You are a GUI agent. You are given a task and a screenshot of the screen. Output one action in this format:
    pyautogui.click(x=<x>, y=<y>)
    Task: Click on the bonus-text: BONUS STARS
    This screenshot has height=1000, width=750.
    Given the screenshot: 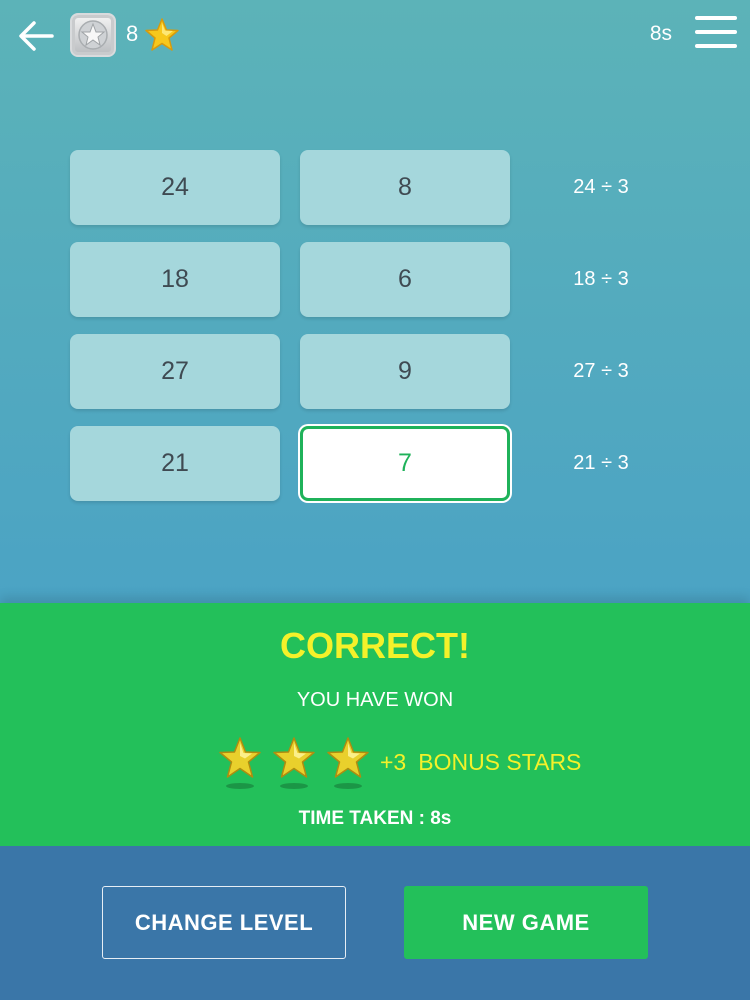 What is the action you would take?
    pyautogui.click(x=500, y=762)
    